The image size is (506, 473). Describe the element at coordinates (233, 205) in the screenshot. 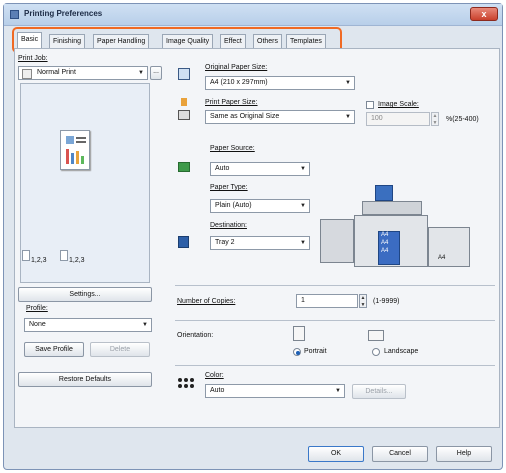

I see `paper-type-value: Plain (Auto)` at that location.